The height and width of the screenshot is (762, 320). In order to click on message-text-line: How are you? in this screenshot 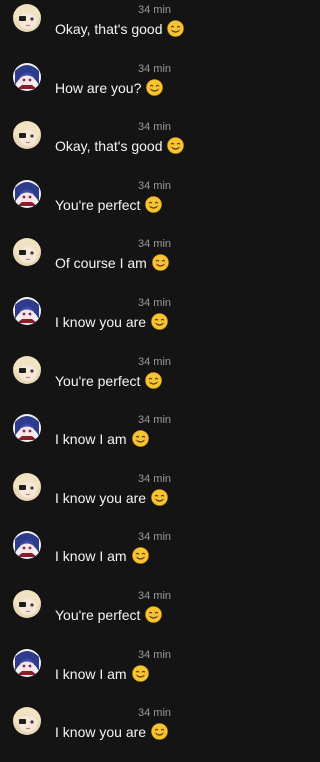, I will do `click(109, 87)`.